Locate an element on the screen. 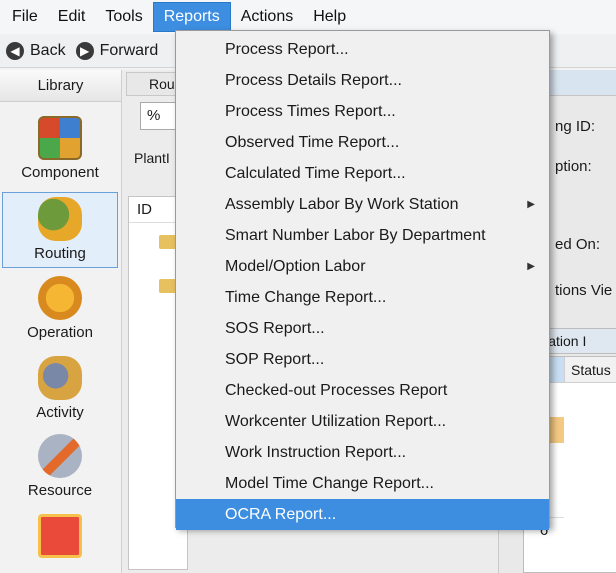 This screenshot has height=573, width=616. reports-menu-item: Model/Option Labor ▶ is located at coordinates (362, 266).